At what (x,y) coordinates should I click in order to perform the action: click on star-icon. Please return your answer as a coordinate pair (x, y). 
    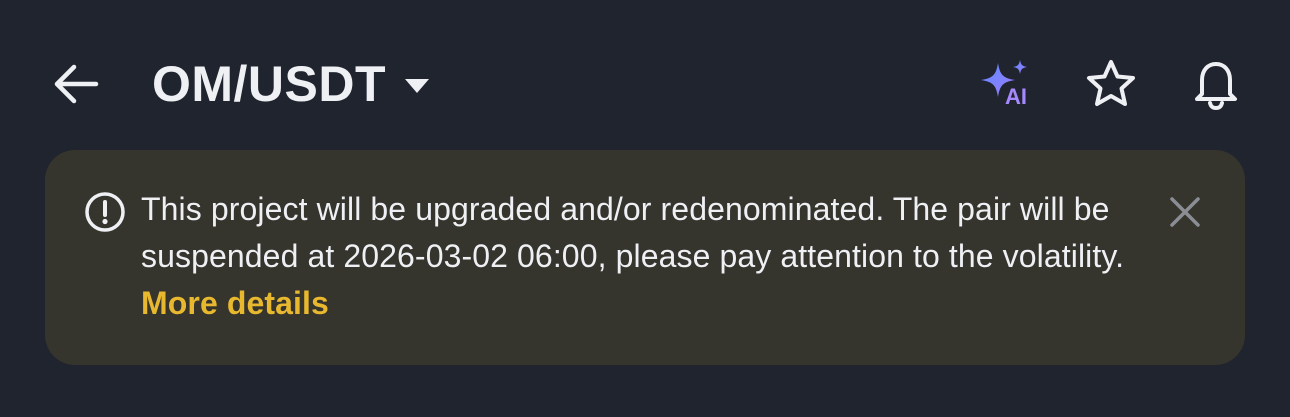
    Looking at the image, I should click on (1111, 83).